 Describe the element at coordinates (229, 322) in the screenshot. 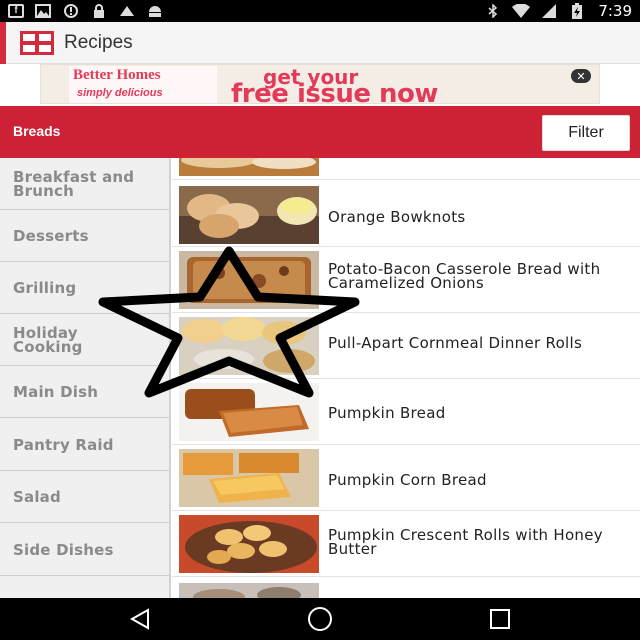

I see `star-outline-icon` at that location.